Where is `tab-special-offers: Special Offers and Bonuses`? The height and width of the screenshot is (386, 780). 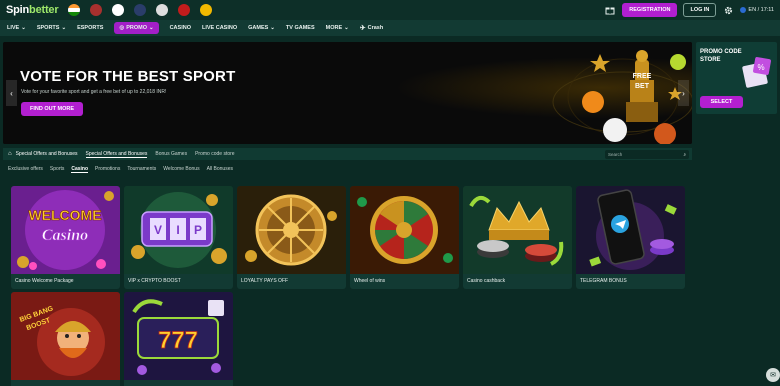 tab-special-offers: Special Offers and Bonuses is located at coordinates (116, 154).